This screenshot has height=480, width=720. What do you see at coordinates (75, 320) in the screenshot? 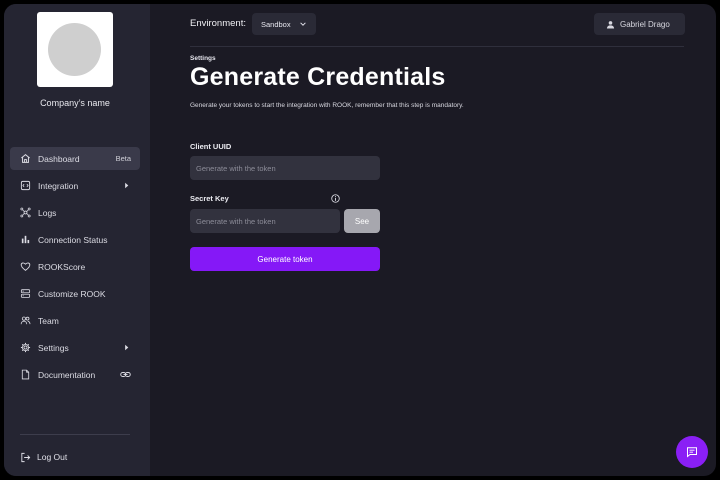
I see `sidebar-item-team: Team` at bounding box center [75, 320].